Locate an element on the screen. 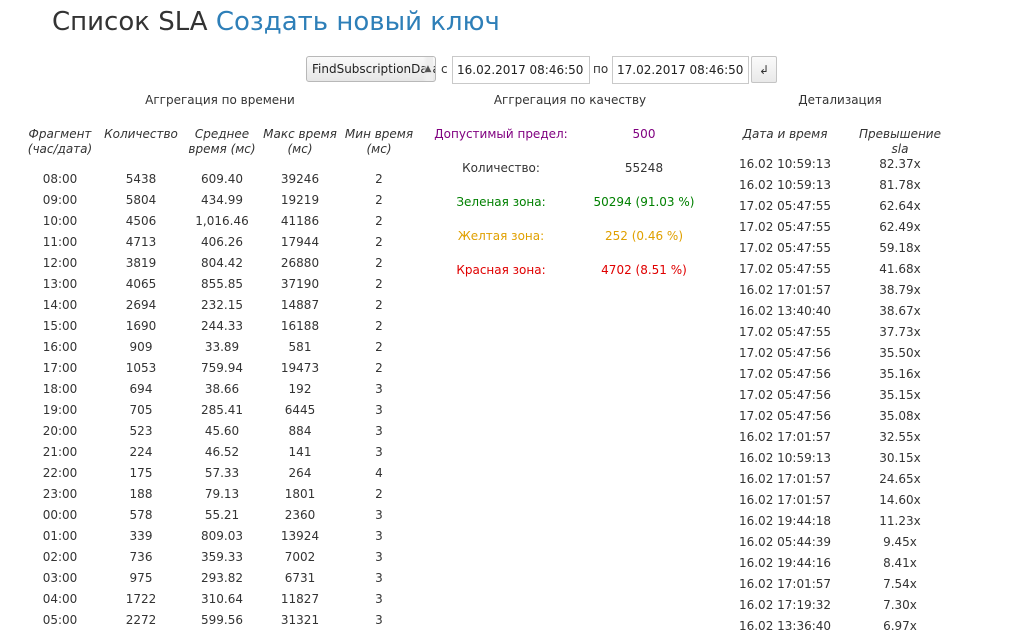 The height and width of the screenshot is (638, 1016). from-date-input: 16.02.2017 08:46:50 is located at coordinates (521, 70).